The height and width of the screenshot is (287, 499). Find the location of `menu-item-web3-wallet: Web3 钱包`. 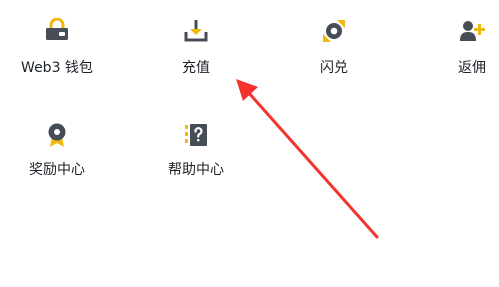

menu-item-web3-wallet: Web3 钱包 is located at coordinates (57, 38).